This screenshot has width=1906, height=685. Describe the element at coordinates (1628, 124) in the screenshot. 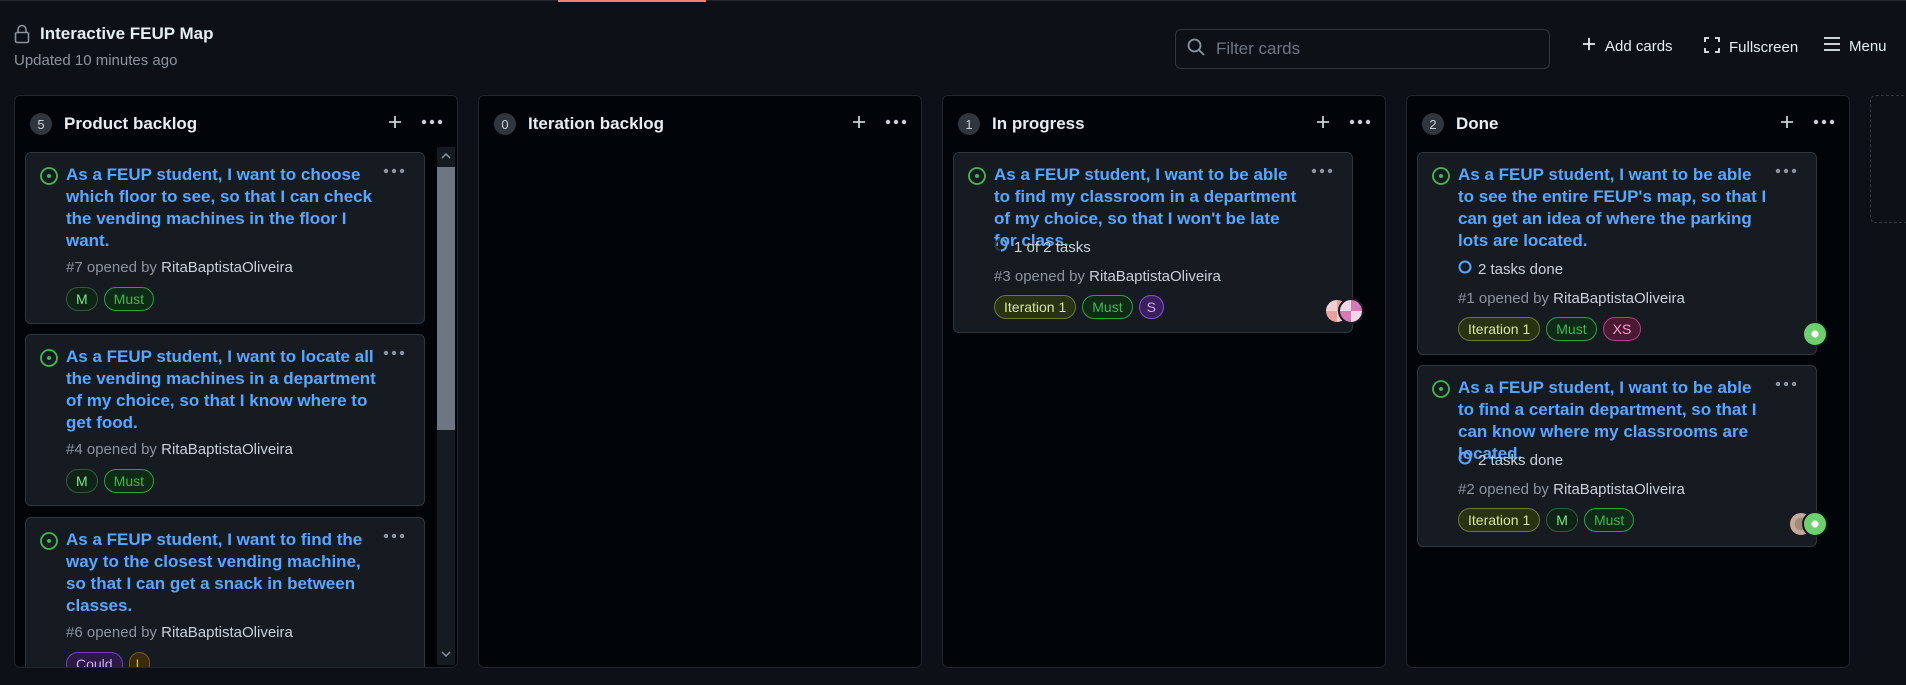

I see `column-header: 2 Done` at that location.